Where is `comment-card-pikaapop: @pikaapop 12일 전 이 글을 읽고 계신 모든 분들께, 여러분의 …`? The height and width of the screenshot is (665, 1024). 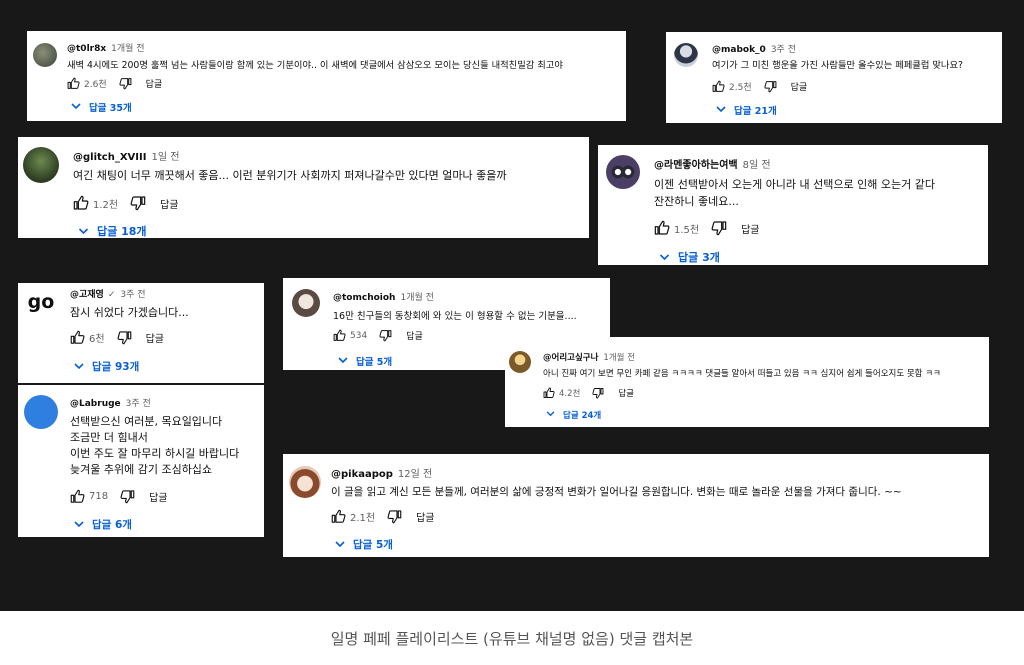 comment-card-pikaapop: @pikaapop 12일 전 이 글을 읽고 계신 모든 분들께, 여러분의 … is located at coordinates (636, 505).